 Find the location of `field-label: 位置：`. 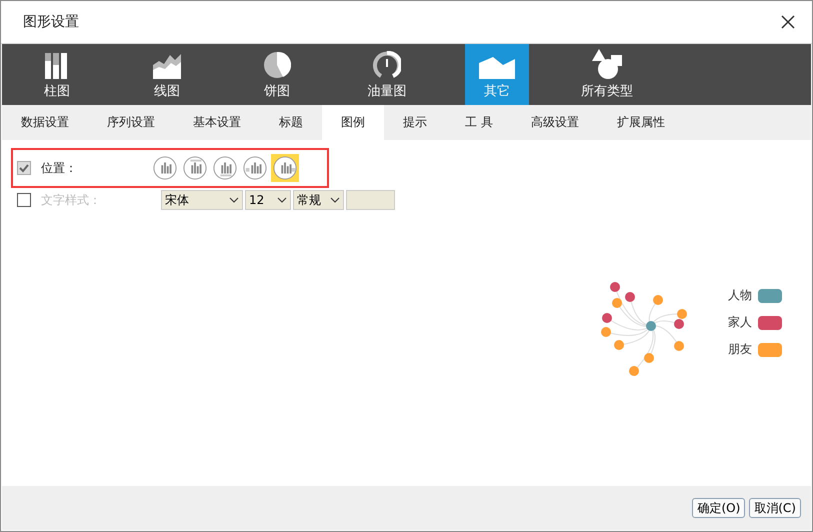

field-label: 位置： is located at coordinates (59, 168).